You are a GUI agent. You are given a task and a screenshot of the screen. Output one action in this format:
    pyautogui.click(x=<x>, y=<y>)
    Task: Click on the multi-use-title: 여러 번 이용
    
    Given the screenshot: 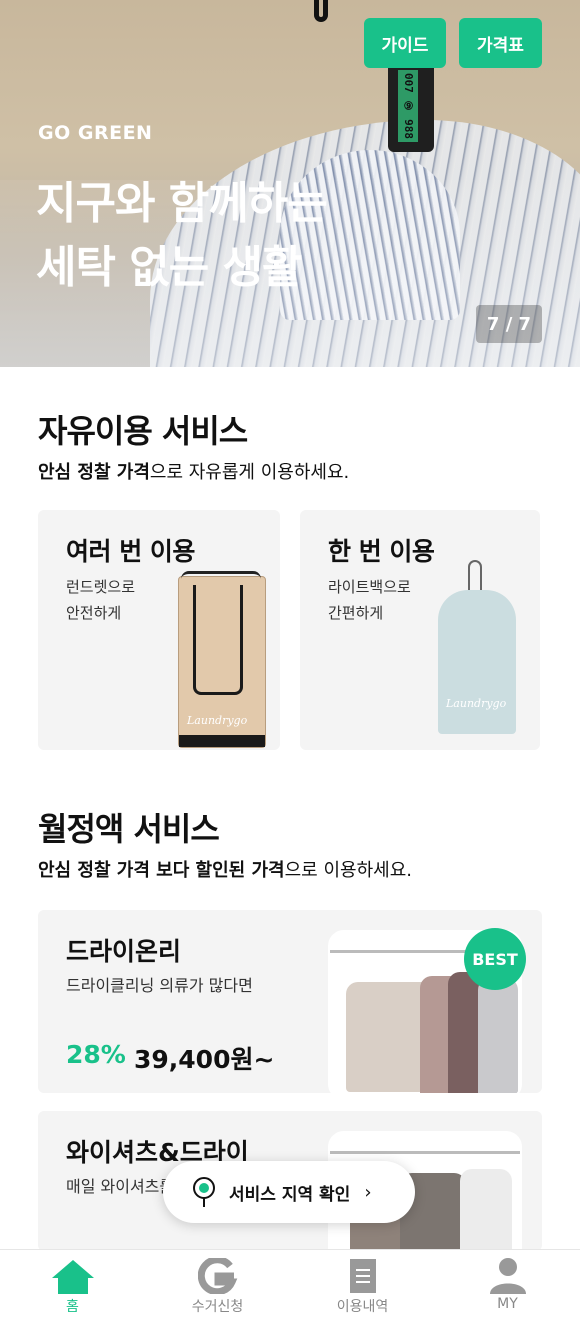 What is the action you would take?
    pyautogui.click(x=130, y=551)
    